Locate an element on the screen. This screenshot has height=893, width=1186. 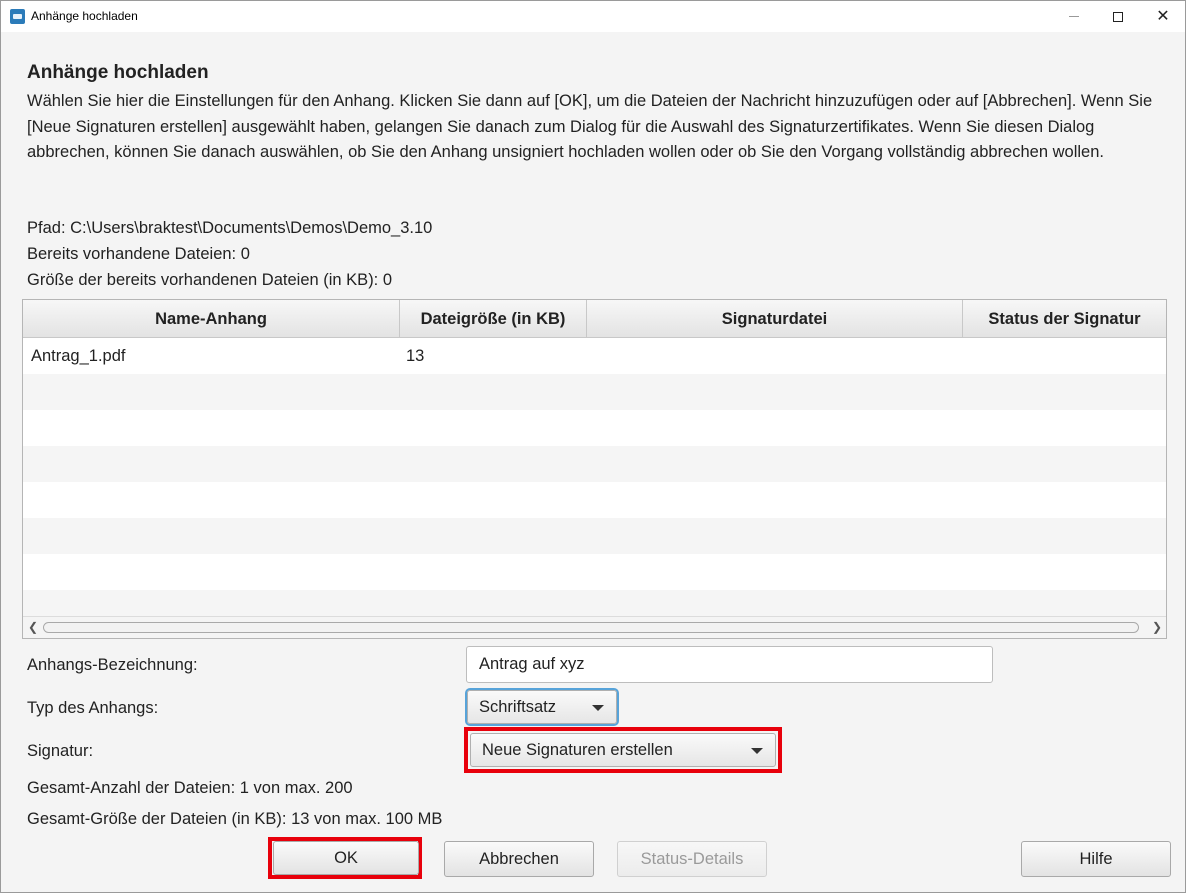
scroll-left-icon: ❮ is located at coordinates (33, 627).